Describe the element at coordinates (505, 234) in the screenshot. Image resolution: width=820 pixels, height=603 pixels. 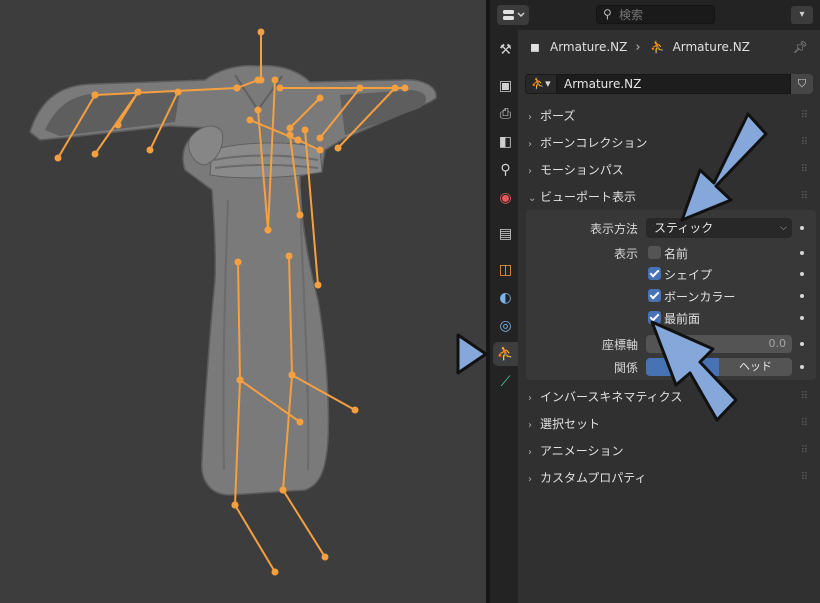
I see `collection-icon: ▤` at that location.